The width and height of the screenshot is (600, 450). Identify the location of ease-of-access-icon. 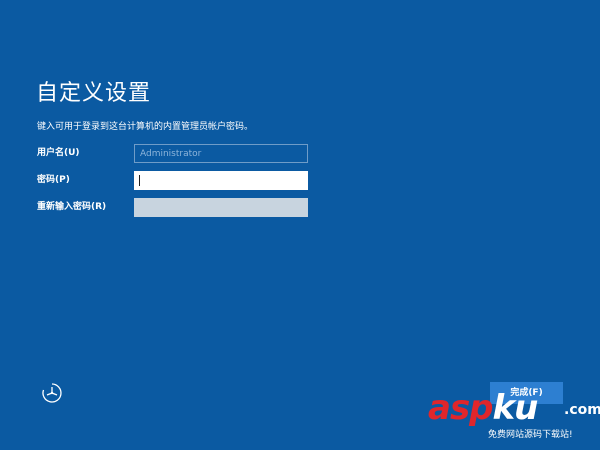
(52, 393).